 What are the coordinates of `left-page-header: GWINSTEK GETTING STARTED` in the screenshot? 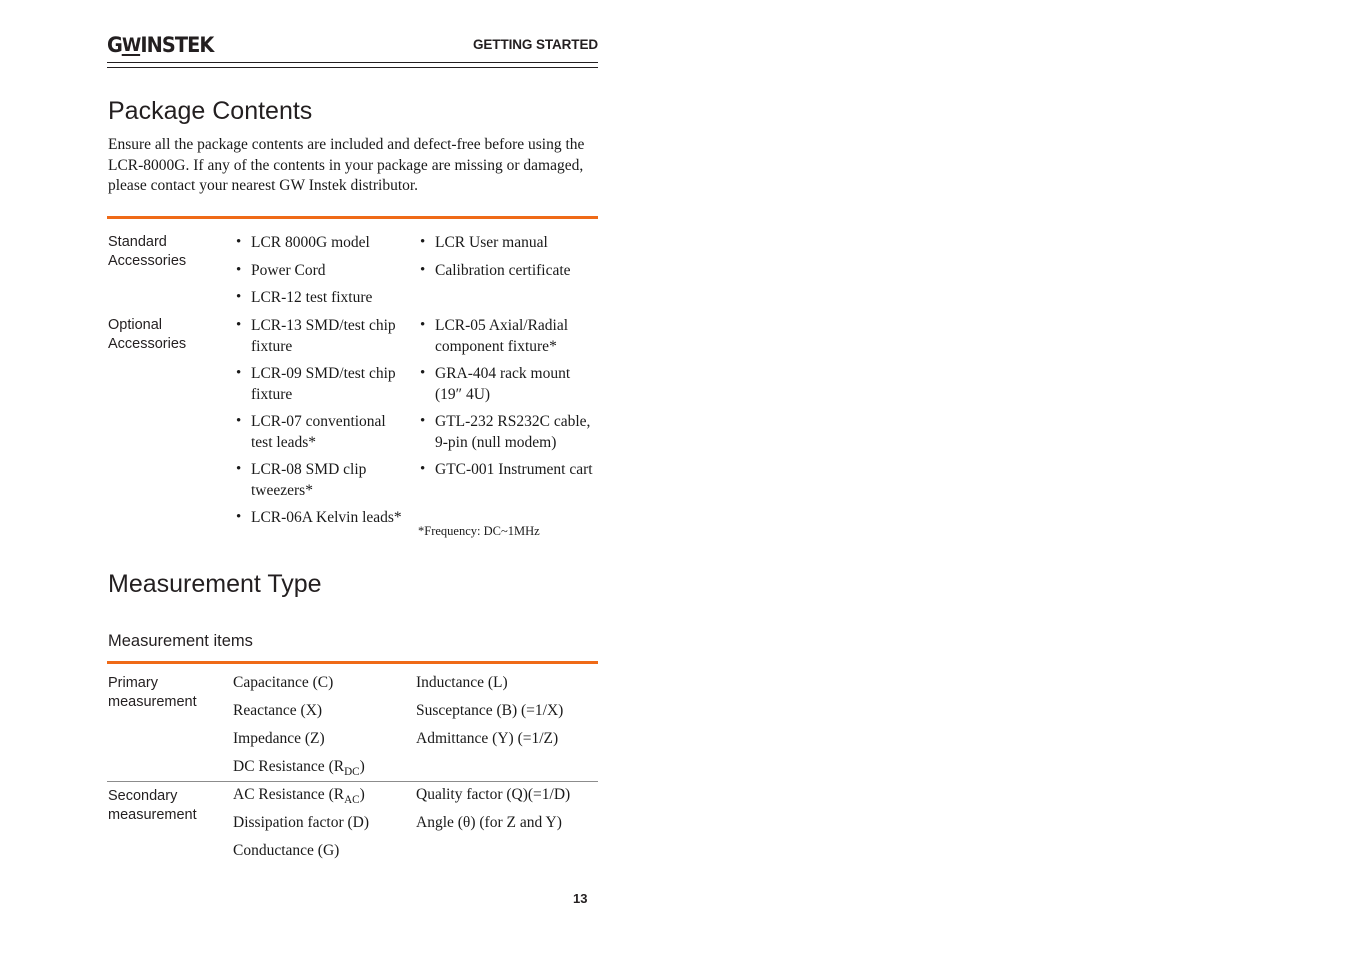 It's located at (352, 50).